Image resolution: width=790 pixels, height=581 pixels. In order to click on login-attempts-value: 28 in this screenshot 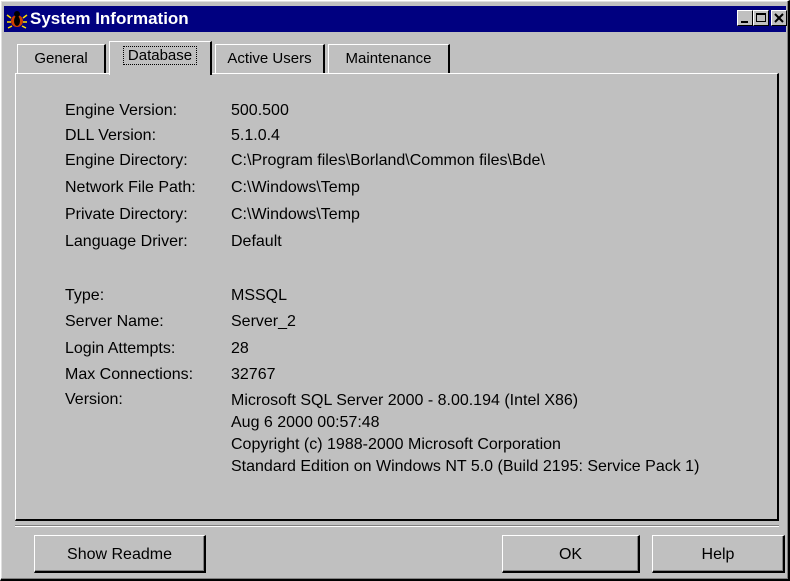, I will do `click(240, 348)`.